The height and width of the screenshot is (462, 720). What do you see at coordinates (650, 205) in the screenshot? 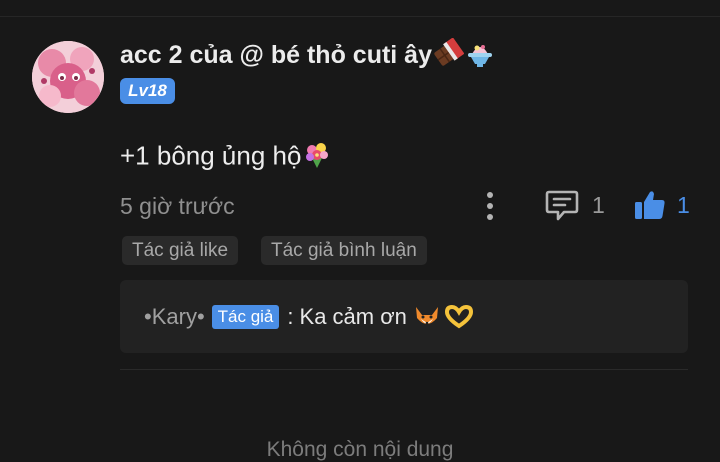
I see `thumbs-up-icon` at bounding box center [650, 205].